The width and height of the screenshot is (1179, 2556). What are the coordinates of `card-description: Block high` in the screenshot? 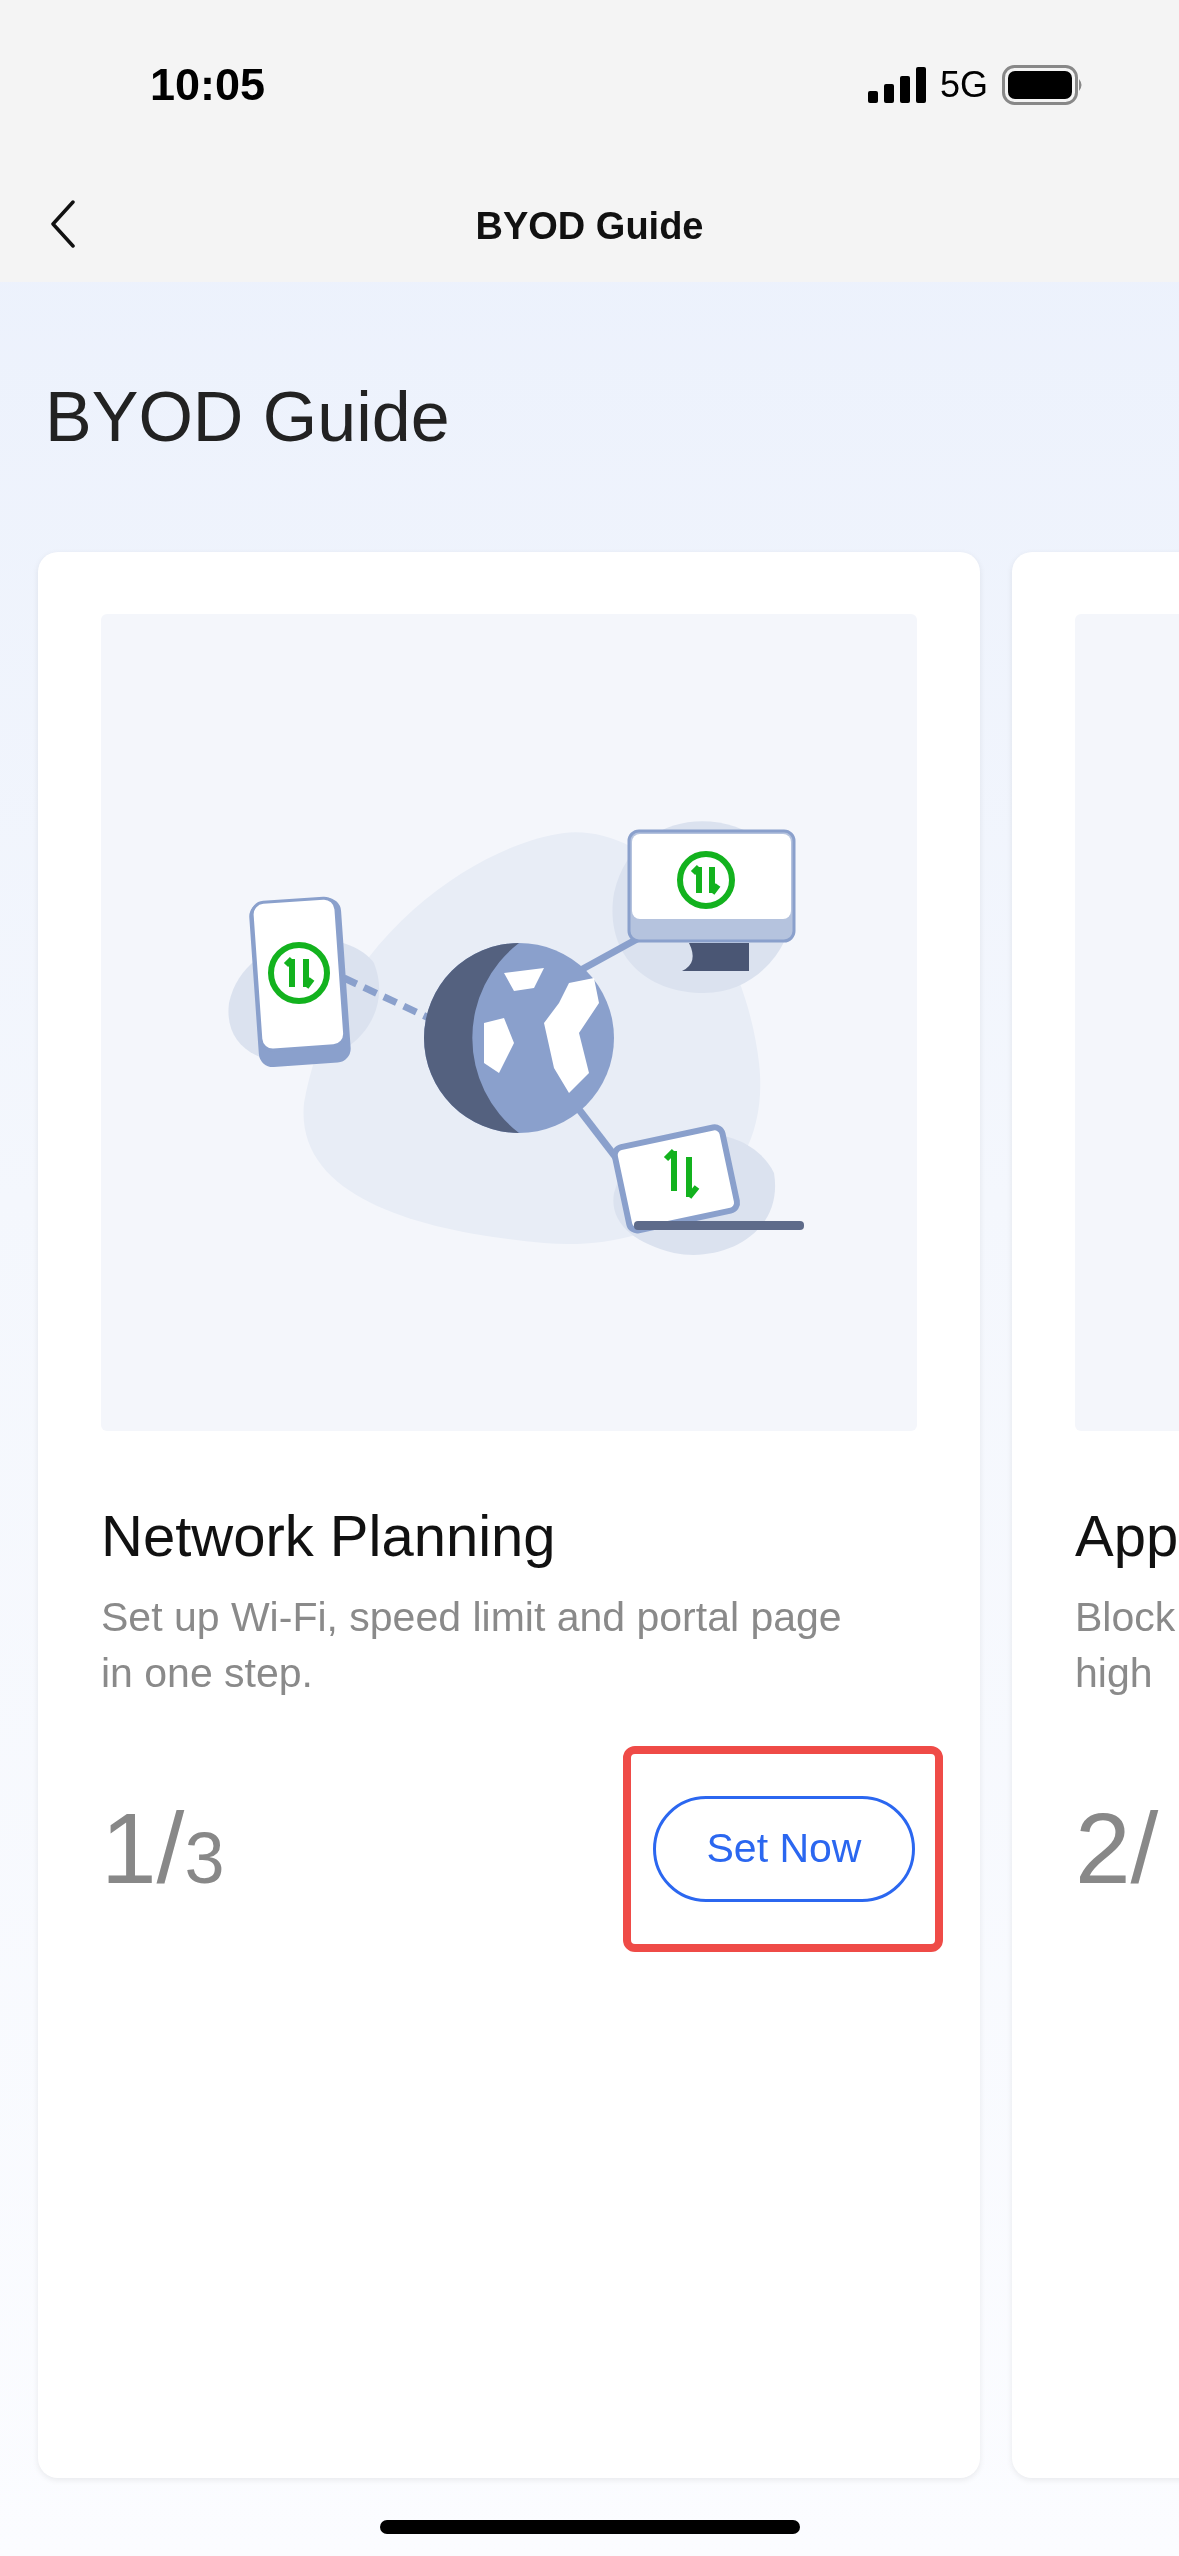 It's located at (1126, 1645).